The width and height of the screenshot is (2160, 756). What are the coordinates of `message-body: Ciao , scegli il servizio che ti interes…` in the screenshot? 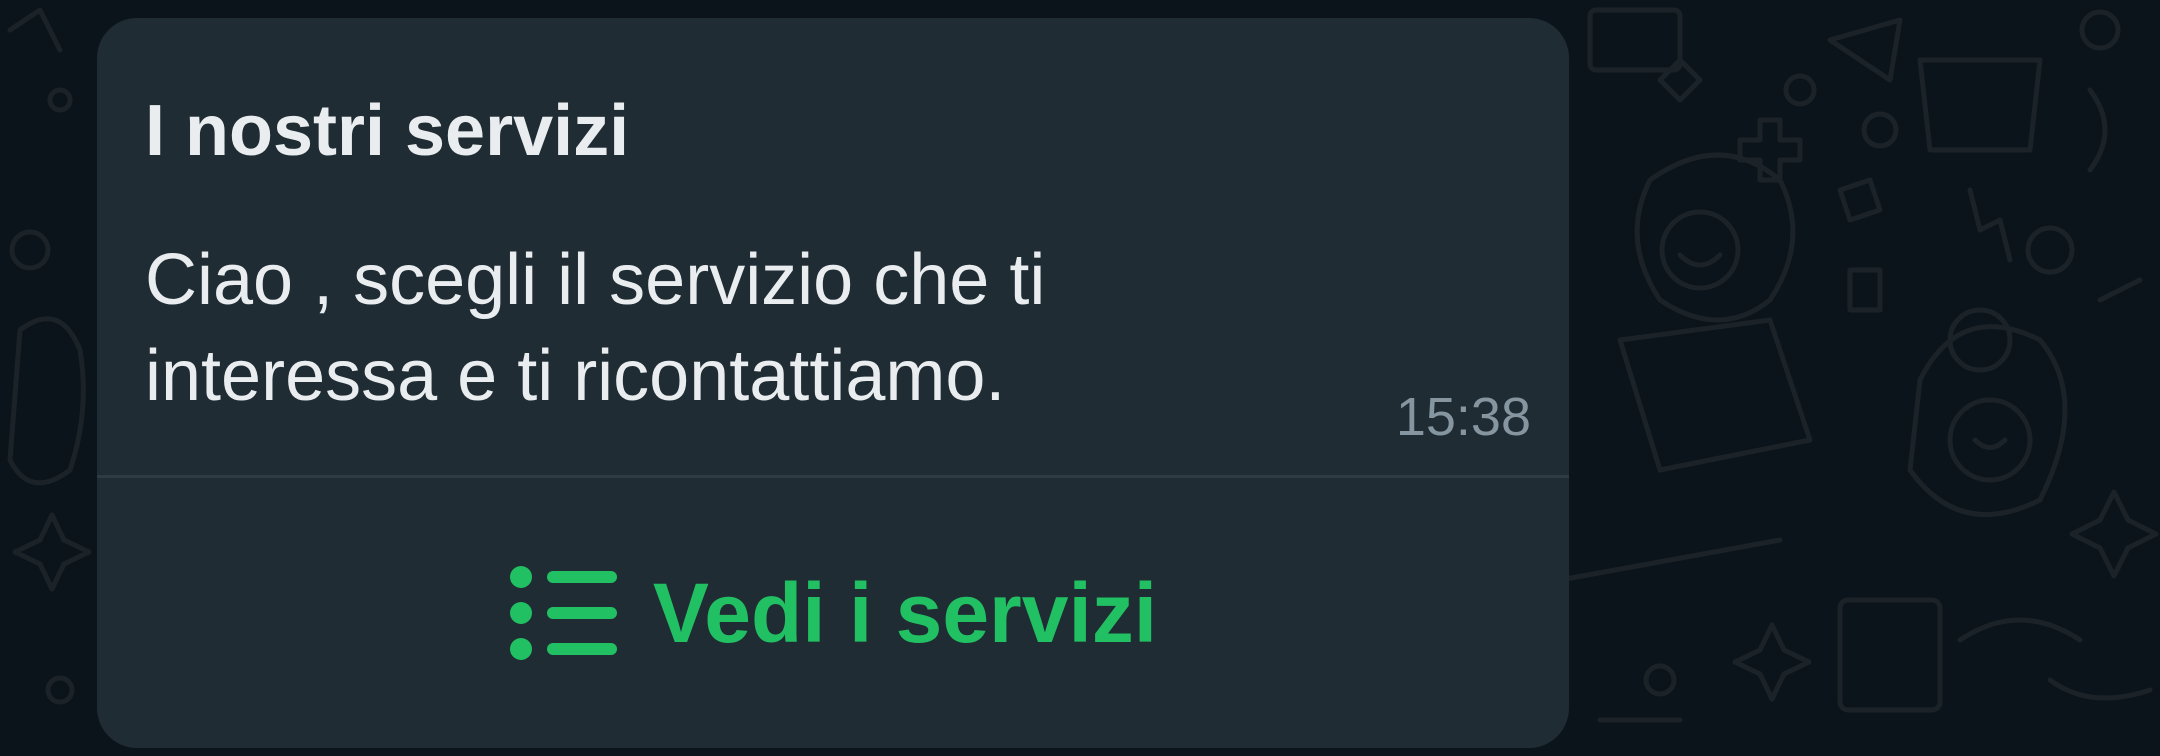 It's located at (595, 328).